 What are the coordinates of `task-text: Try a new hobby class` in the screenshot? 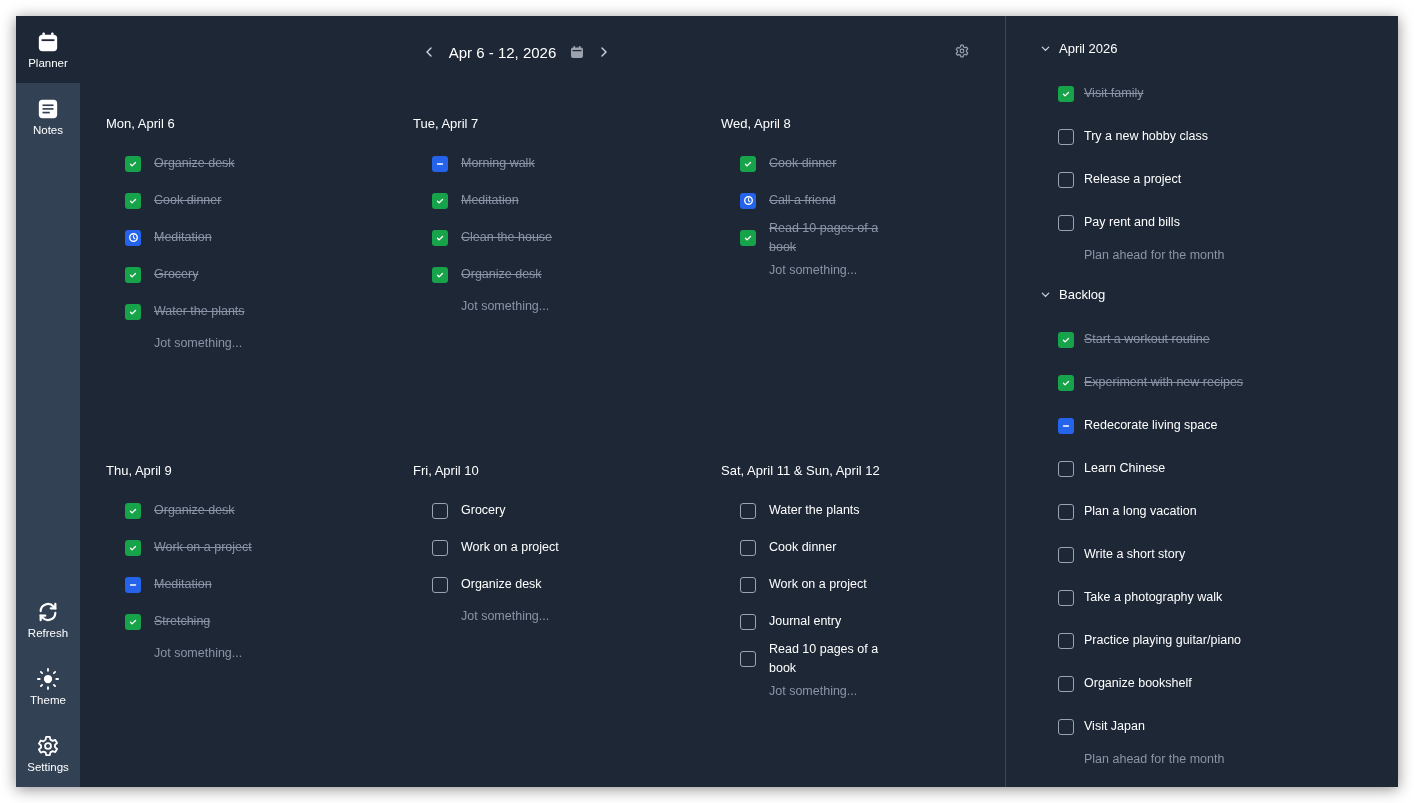 It's located at (1146, 136).